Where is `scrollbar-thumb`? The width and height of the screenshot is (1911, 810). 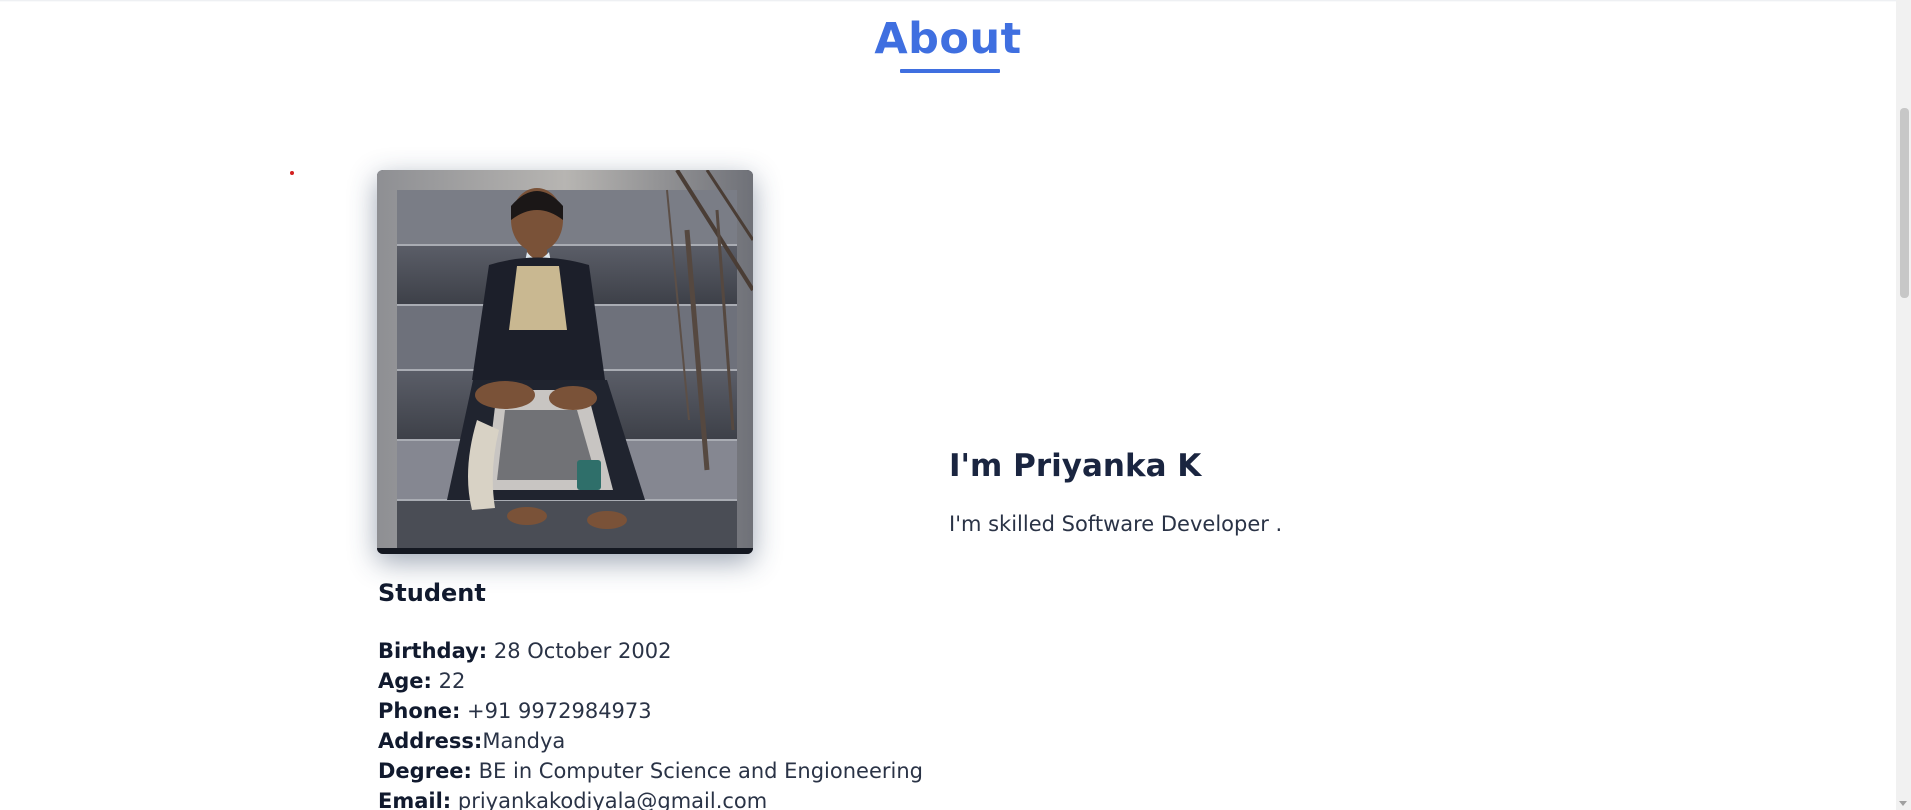
scrollbar-thumb is located at coordinates (1904, 203).